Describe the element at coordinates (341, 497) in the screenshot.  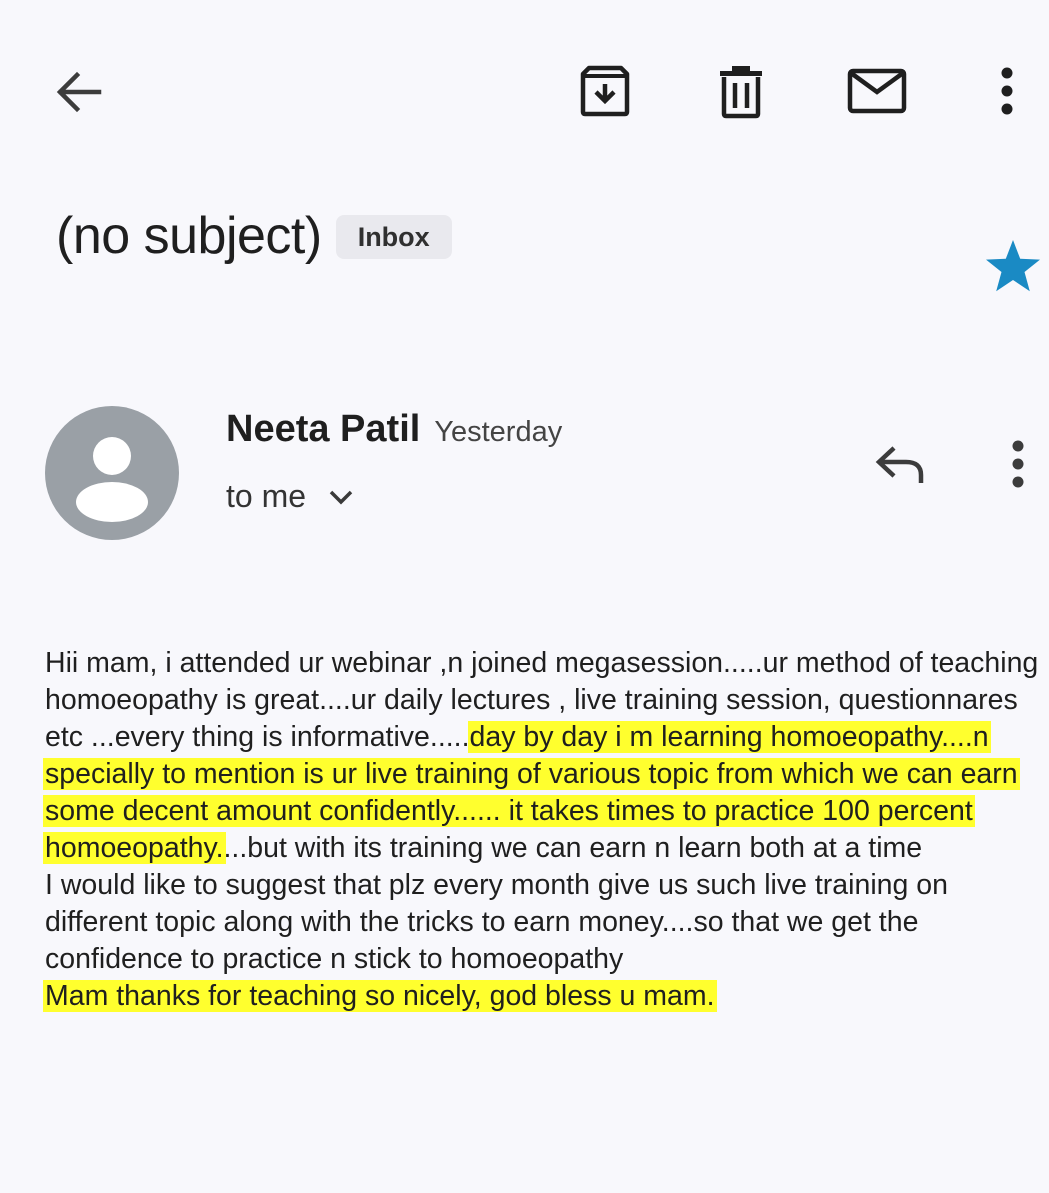
I see `chevron-down-icon` at that location.